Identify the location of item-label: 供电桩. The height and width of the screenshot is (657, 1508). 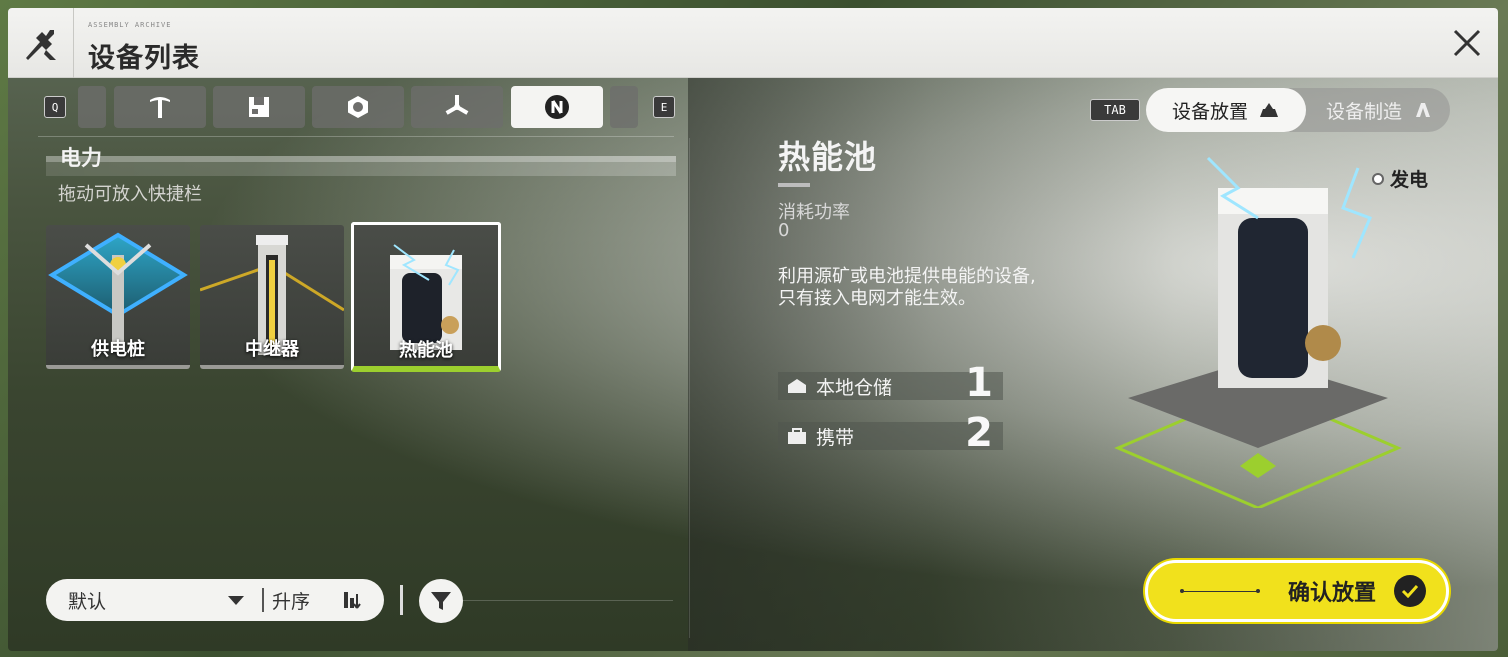
(118, 349).